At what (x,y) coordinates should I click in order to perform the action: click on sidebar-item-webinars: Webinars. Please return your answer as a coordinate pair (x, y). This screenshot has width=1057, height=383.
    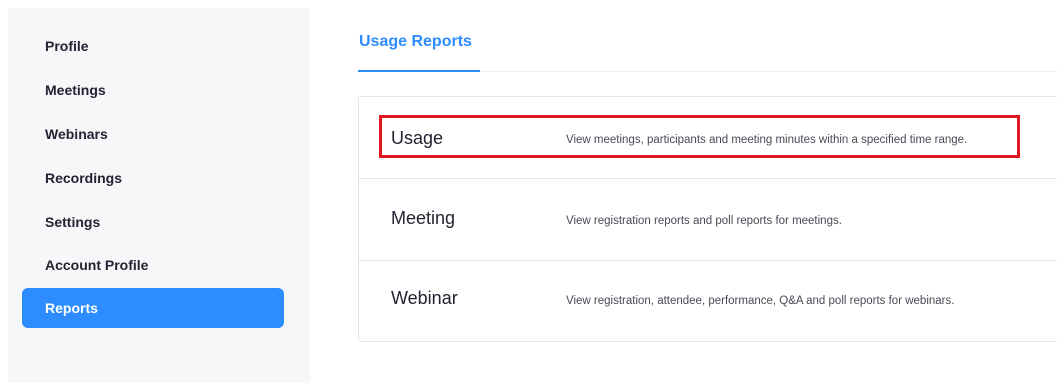
    Looking at the image, I should click on (153, 134).